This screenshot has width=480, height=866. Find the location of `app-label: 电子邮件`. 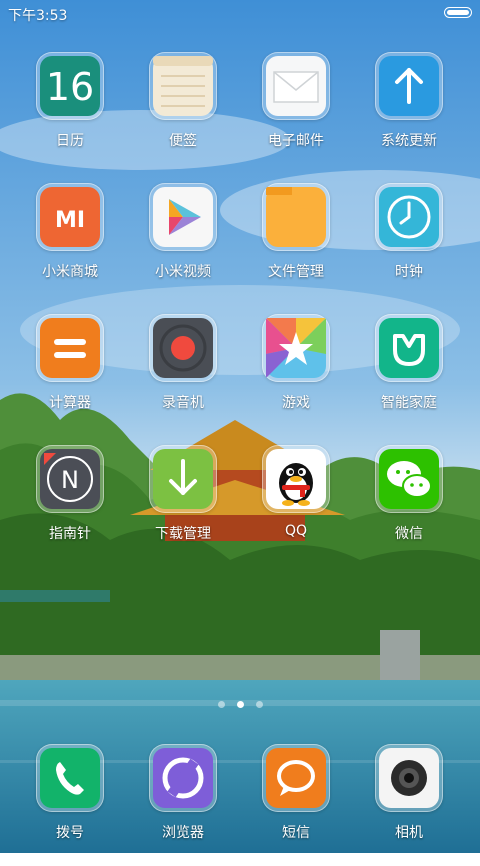

app-label: 电子邮件 is located at coordinates (296, 141).